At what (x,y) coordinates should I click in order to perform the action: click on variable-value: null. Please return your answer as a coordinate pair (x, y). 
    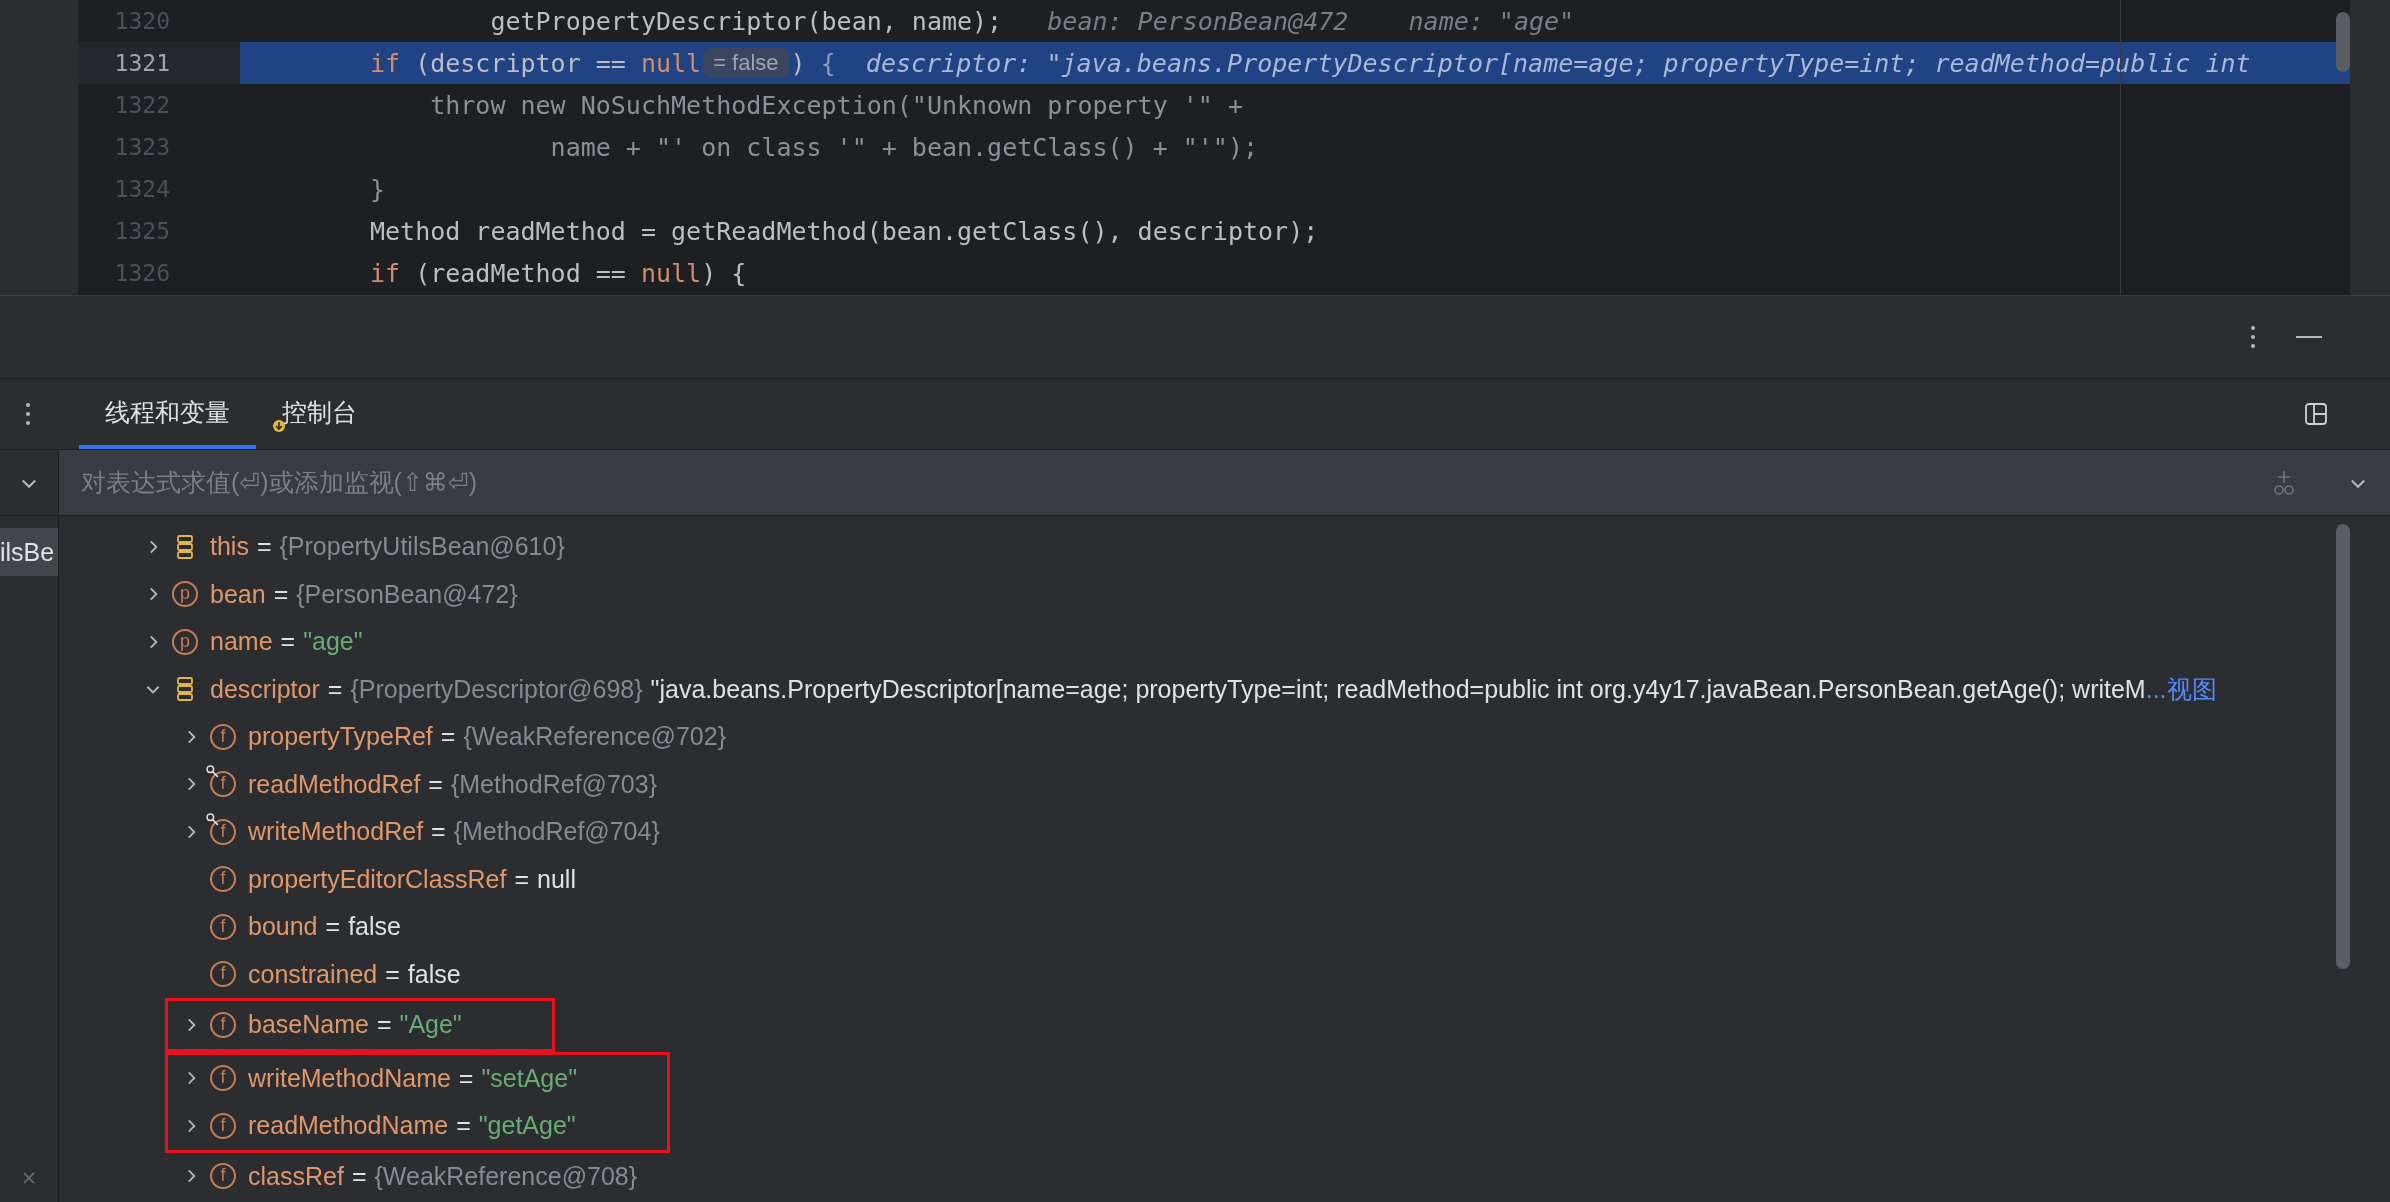
    Looking at the image, I should click on (556, 879).